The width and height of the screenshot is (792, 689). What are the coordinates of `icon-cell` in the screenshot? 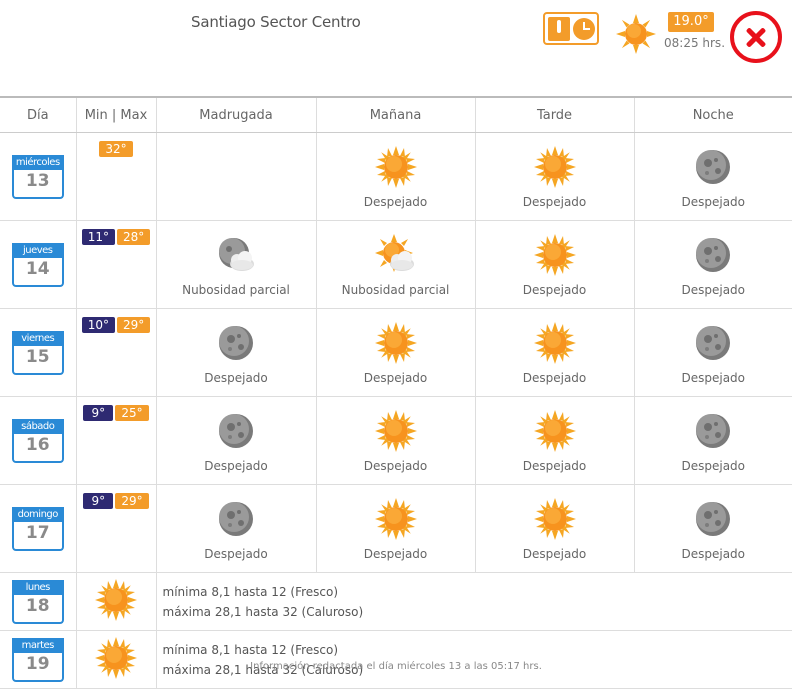 It's located at (116, 660).